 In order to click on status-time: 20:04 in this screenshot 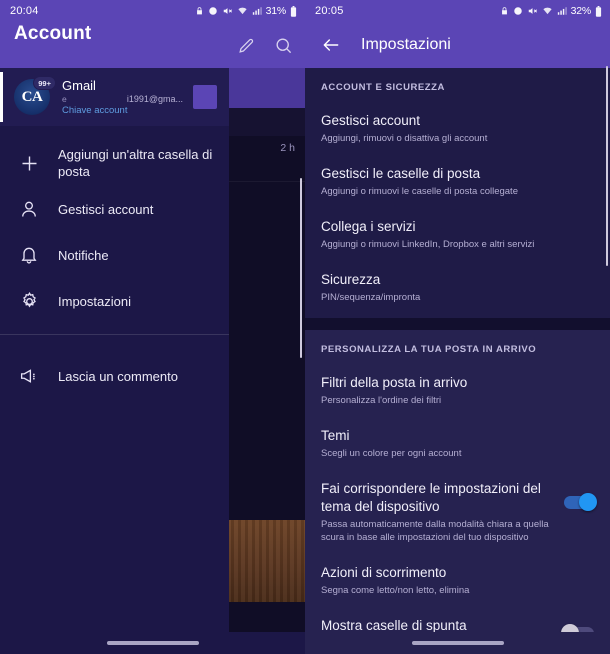, I will do `click(24, 11)`.